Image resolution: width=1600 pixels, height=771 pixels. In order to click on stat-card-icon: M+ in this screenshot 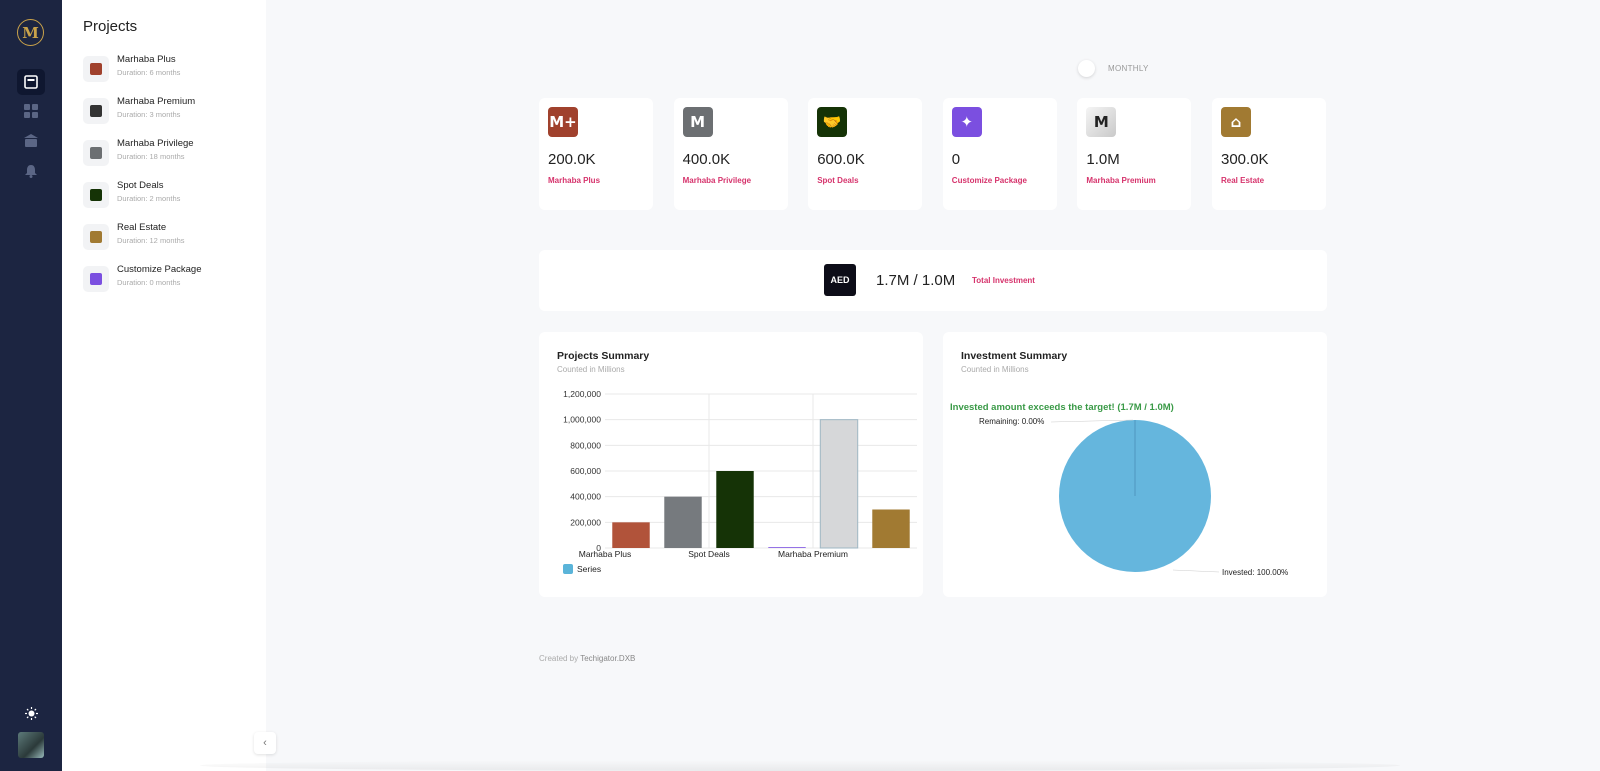, I will do `click(563, 122)`.